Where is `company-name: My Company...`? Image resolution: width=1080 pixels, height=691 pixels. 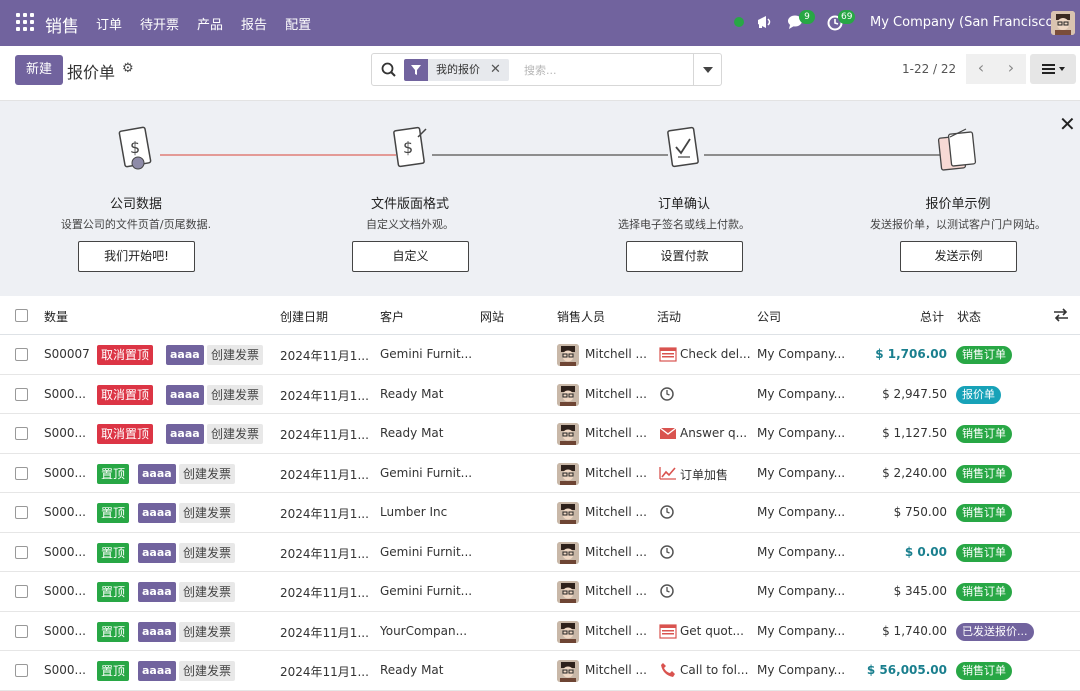
company-name: My Company... is located at coordinates (801, 670).